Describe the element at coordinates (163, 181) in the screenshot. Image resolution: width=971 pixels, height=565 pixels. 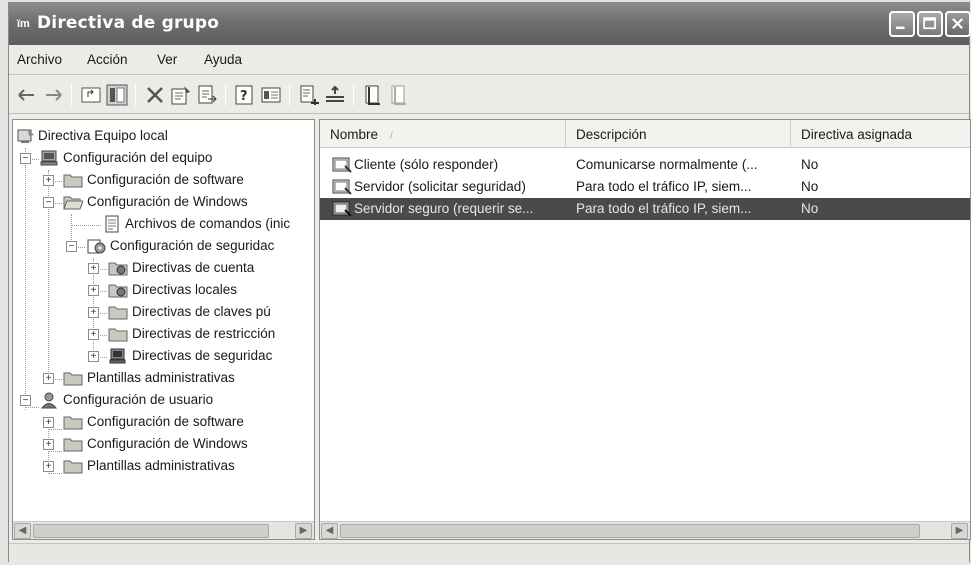
I see `tree-item-computer-software: + Configuración de software` at that location.